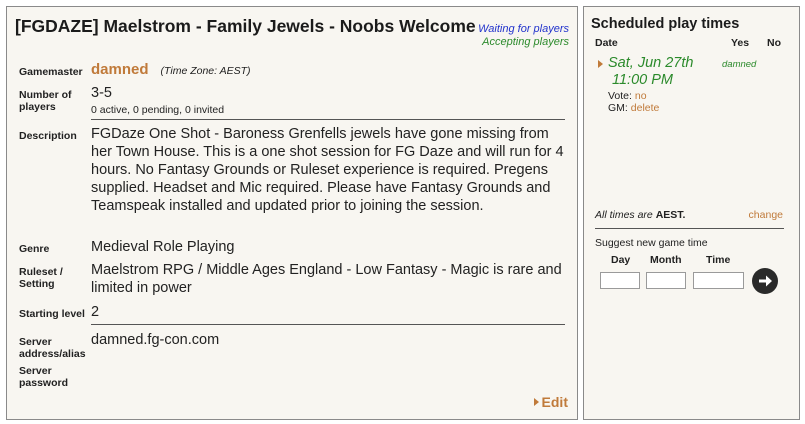 The image size is (805, 424). I want to click on vote-row: Vote: no, so click(627, 96).